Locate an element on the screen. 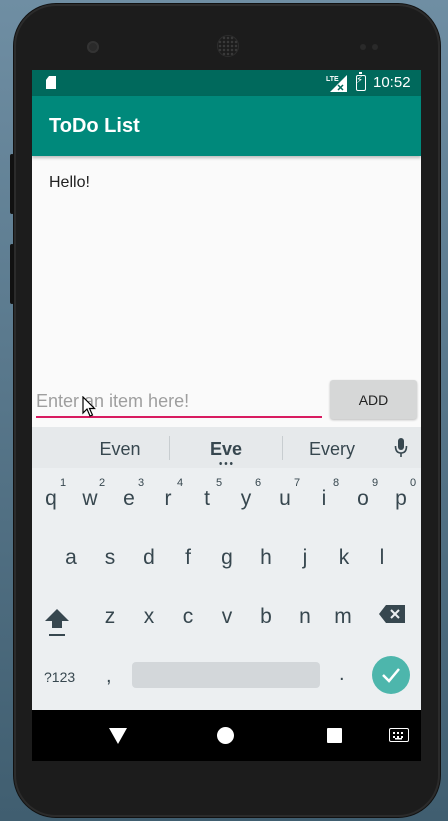 The width and height of the screenshot is (448, 821). checkmark-icon is located at coordinates (391, 675).